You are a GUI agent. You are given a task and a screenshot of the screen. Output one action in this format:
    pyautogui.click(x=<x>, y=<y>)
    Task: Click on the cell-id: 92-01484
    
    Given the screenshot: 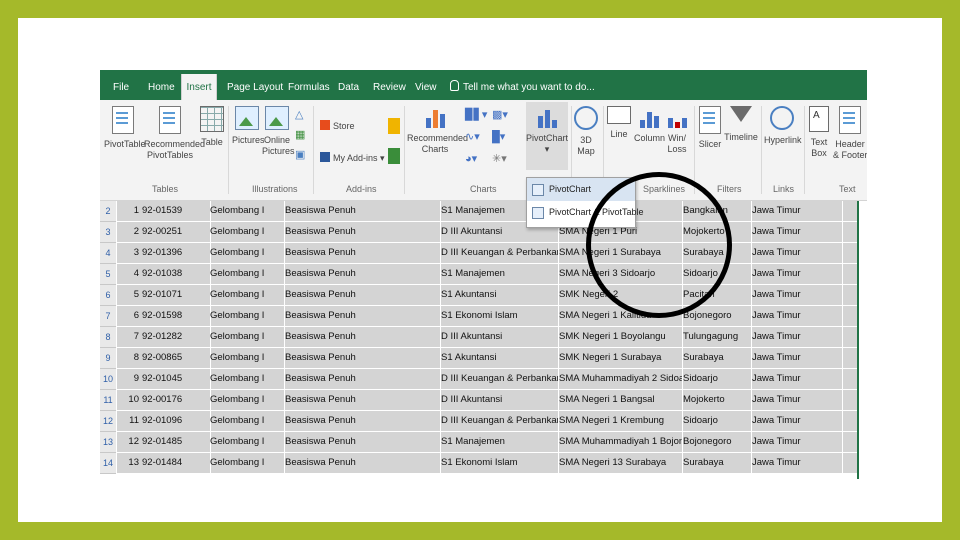 What is the action you would take?
    pyautogui.click(x=175, y=463)
    